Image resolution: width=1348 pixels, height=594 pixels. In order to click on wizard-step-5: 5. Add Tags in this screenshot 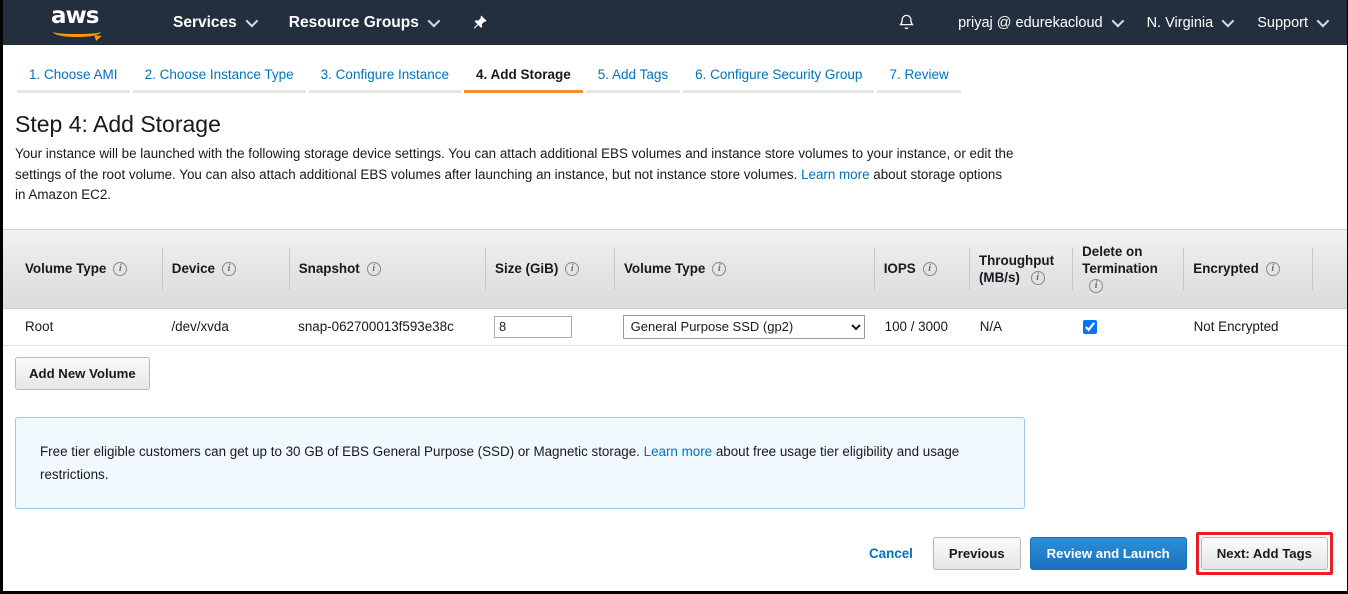, I will do `click(633, 79)`.